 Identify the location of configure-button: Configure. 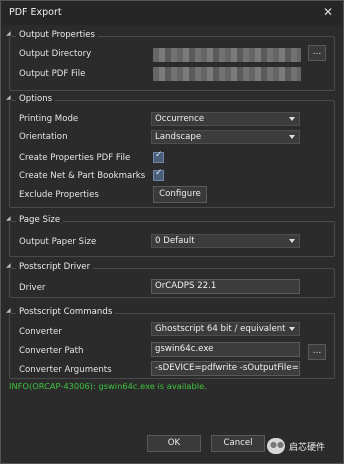
(180, 194).